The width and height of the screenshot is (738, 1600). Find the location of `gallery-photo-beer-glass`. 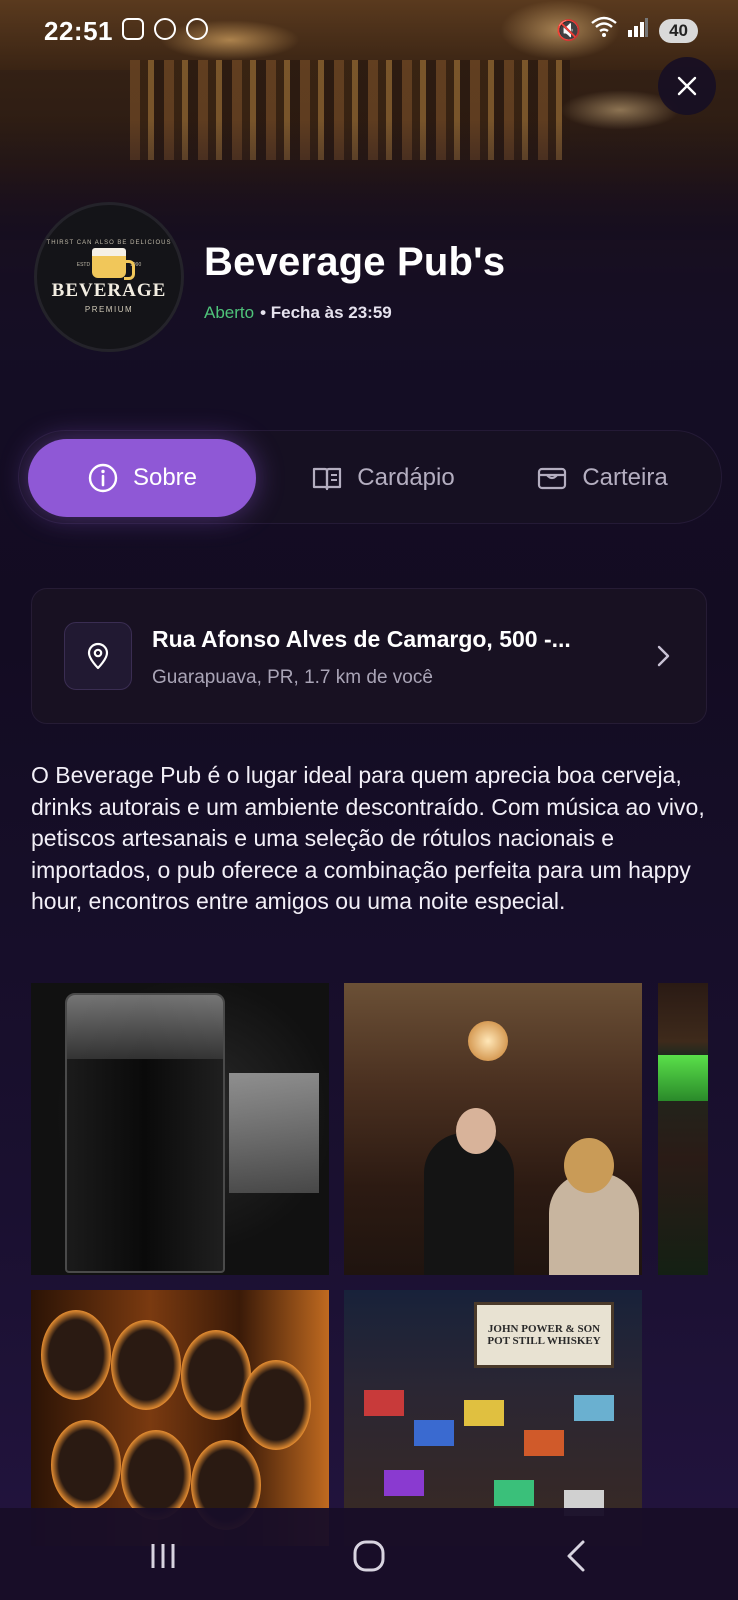

gallery-photo-beer-glass is located at coordinates (180, 1129).